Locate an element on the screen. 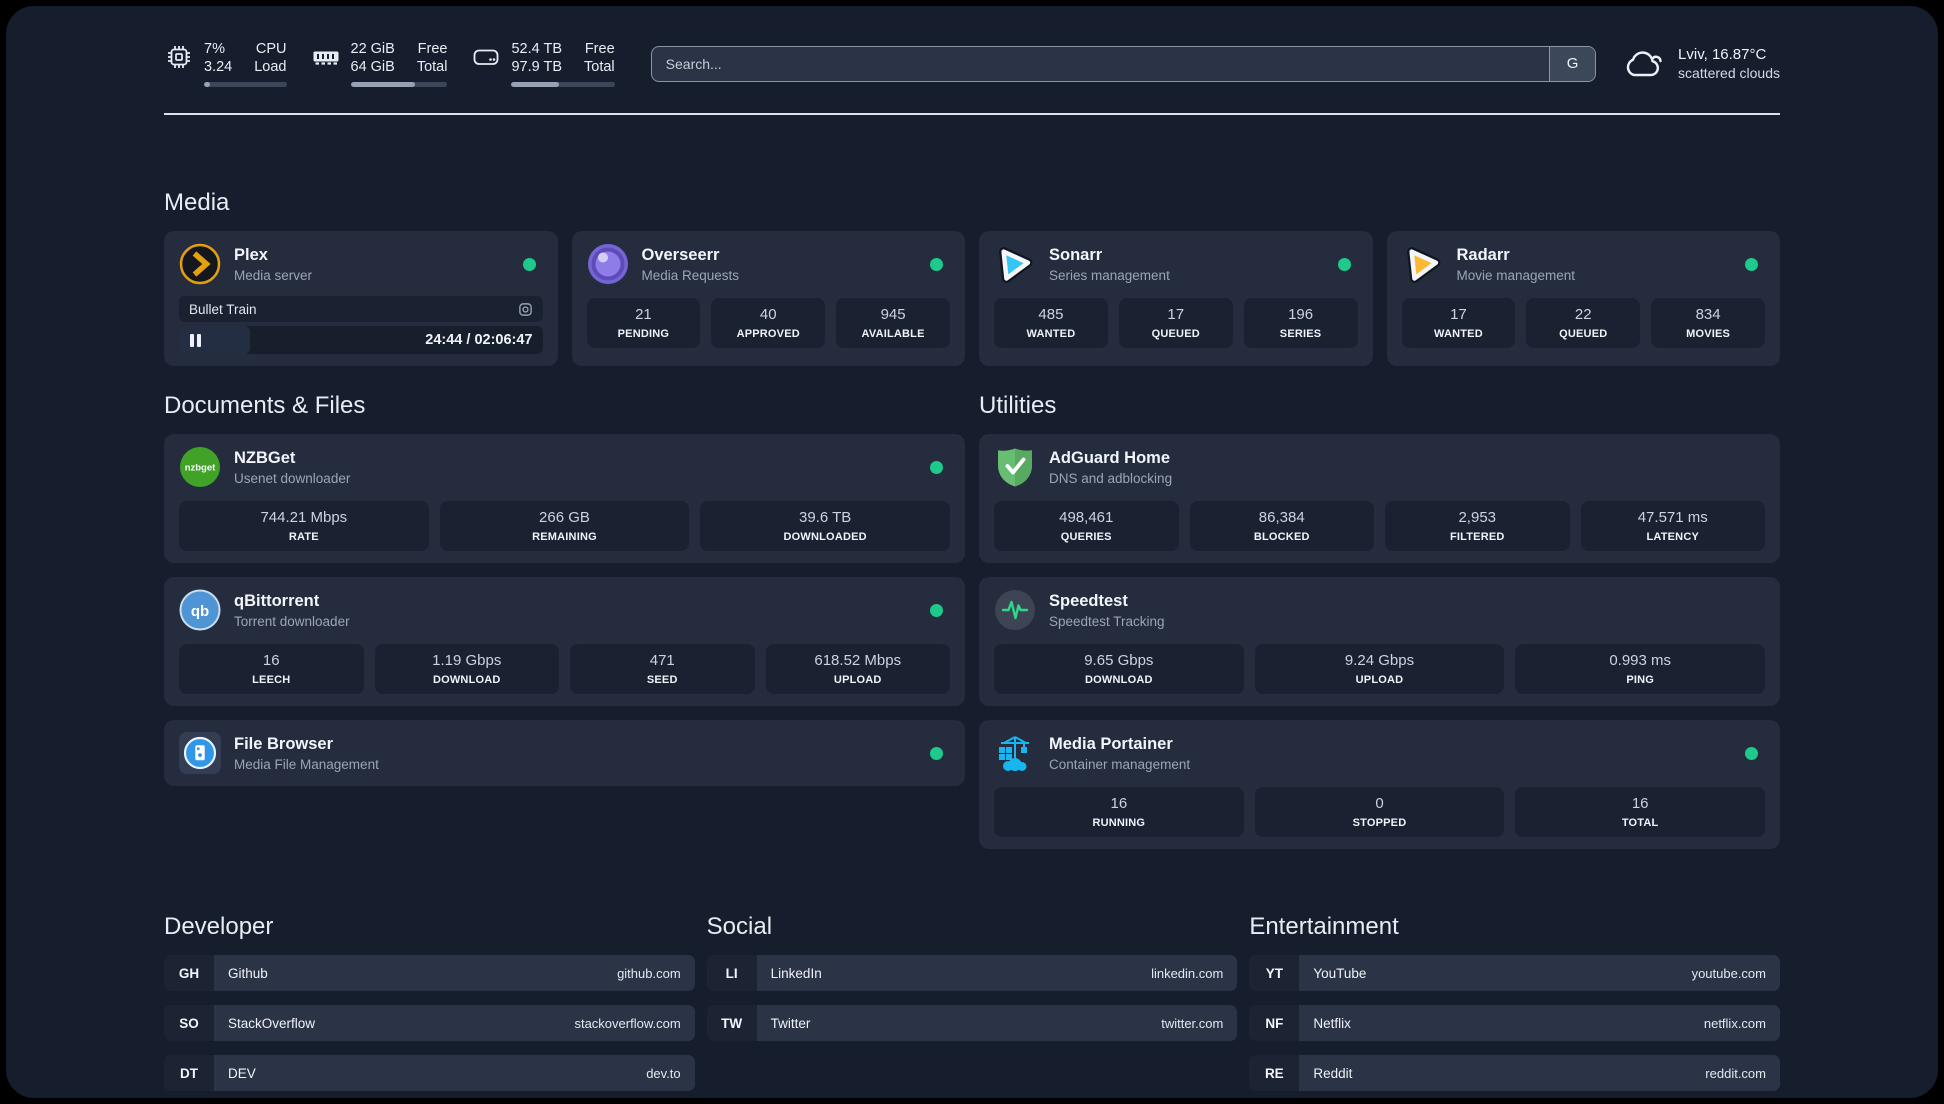 This screenshot has height=1104, width=1944. stat-label: PENDING is located at coordinates (643, 334).